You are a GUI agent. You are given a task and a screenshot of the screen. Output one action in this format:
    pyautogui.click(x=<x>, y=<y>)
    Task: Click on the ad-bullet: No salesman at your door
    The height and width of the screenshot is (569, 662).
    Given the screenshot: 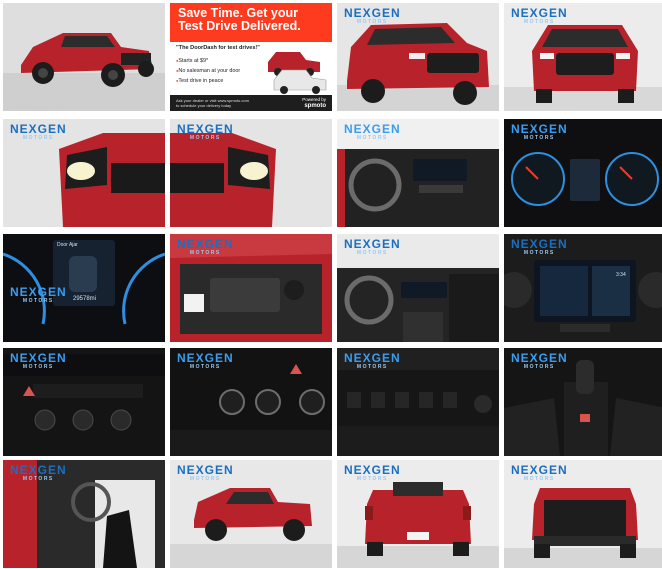 What is the action you would take?
    pyautogui.click(x=221, y=71)
    